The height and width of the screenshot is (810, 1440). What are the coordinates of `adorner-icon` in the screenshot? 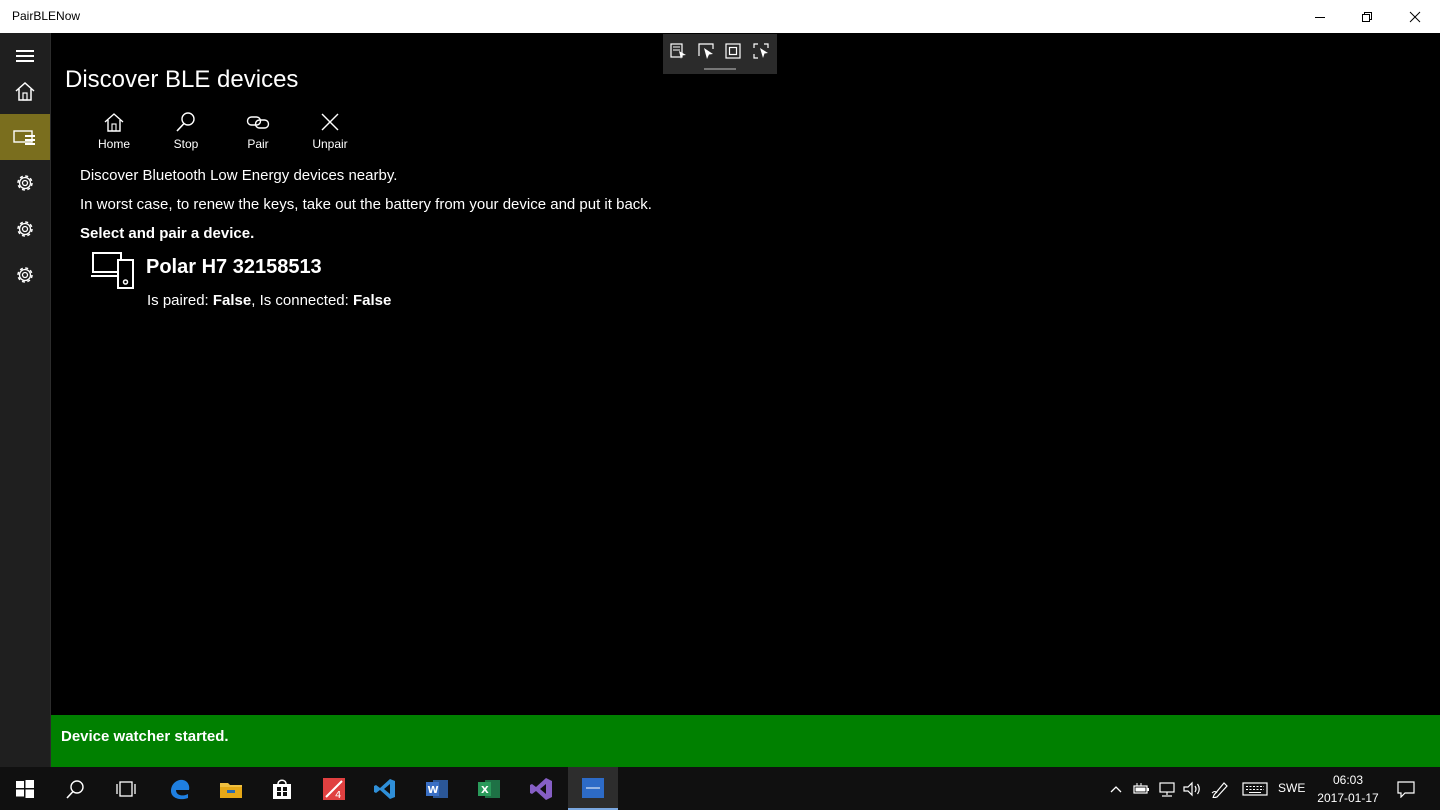 It's located at (733, 51).